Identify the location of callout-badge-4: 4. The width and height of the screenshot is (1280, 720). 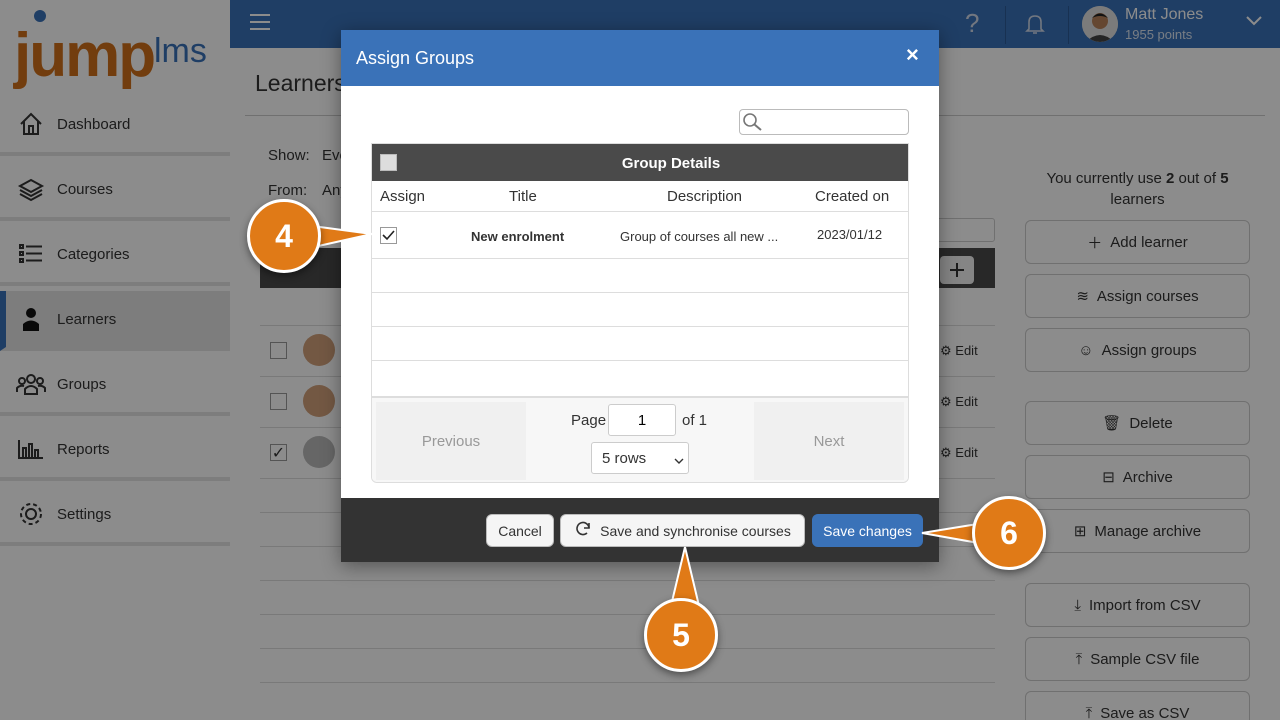
(284, 236).